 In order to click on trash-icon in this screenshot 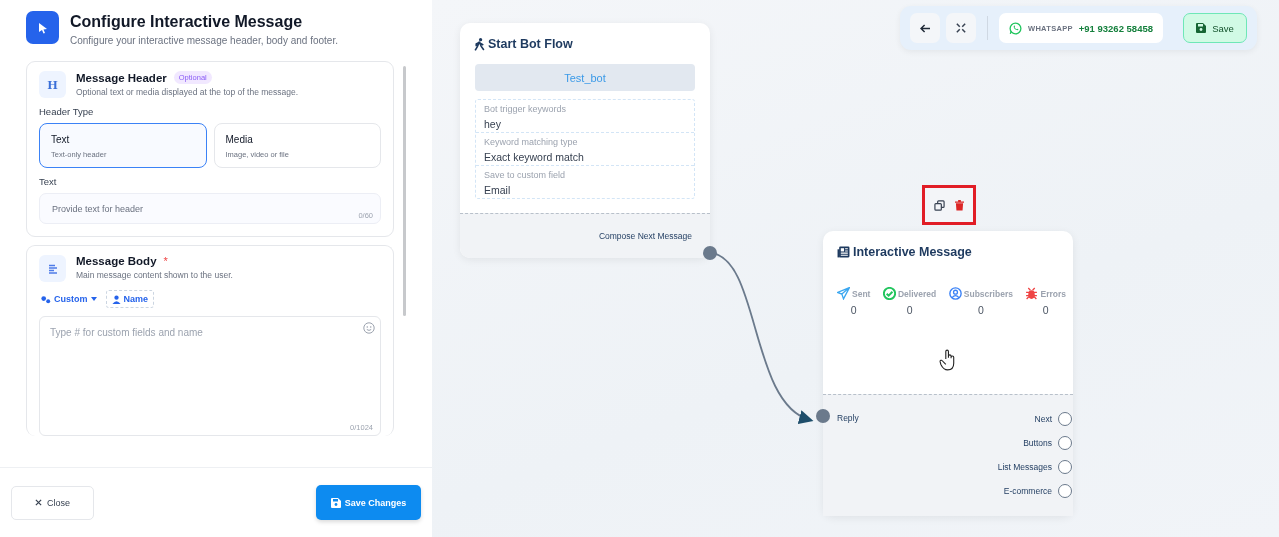, I will do `click(959, 205)`.